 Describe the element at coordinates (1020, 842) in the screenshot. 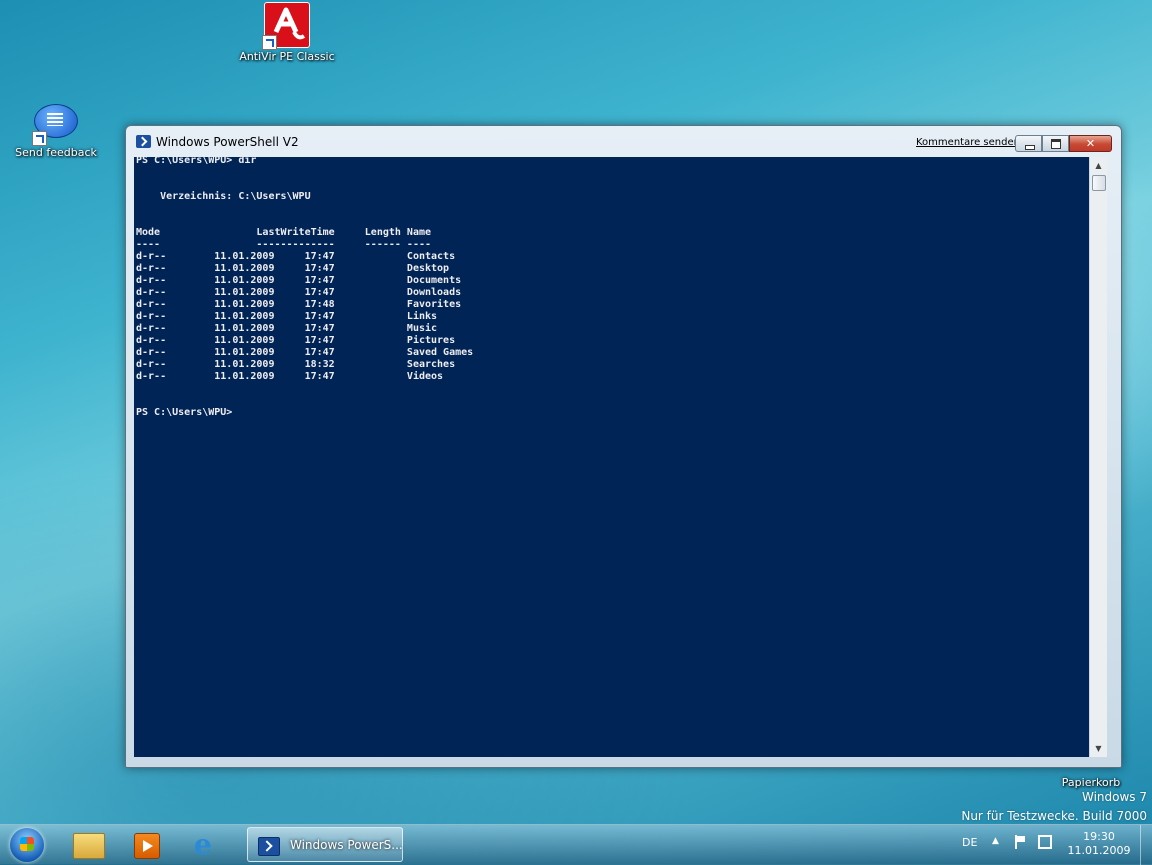

I see `action-center-flag-icon` at that location.